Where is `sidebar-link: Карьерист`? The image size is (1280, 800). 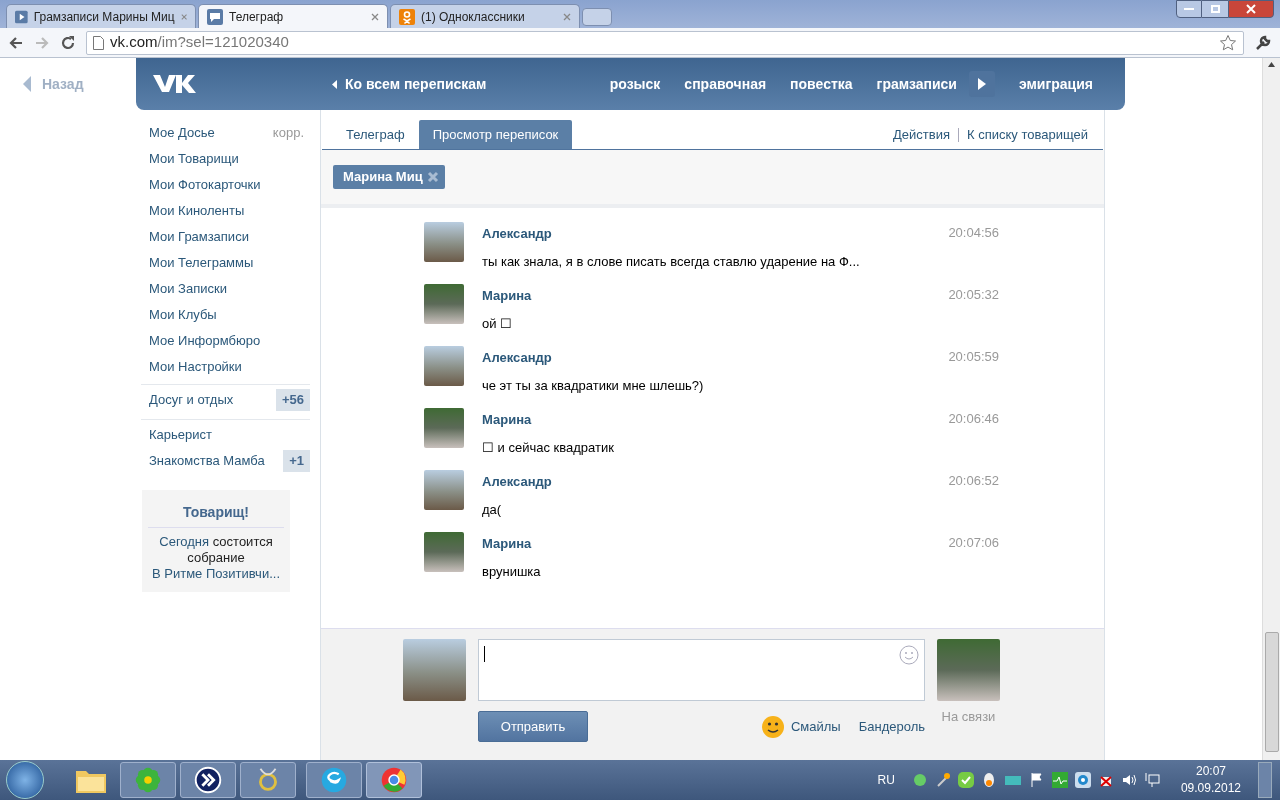 sidebar-link: Карьерист is located at coordinates (180, 435).